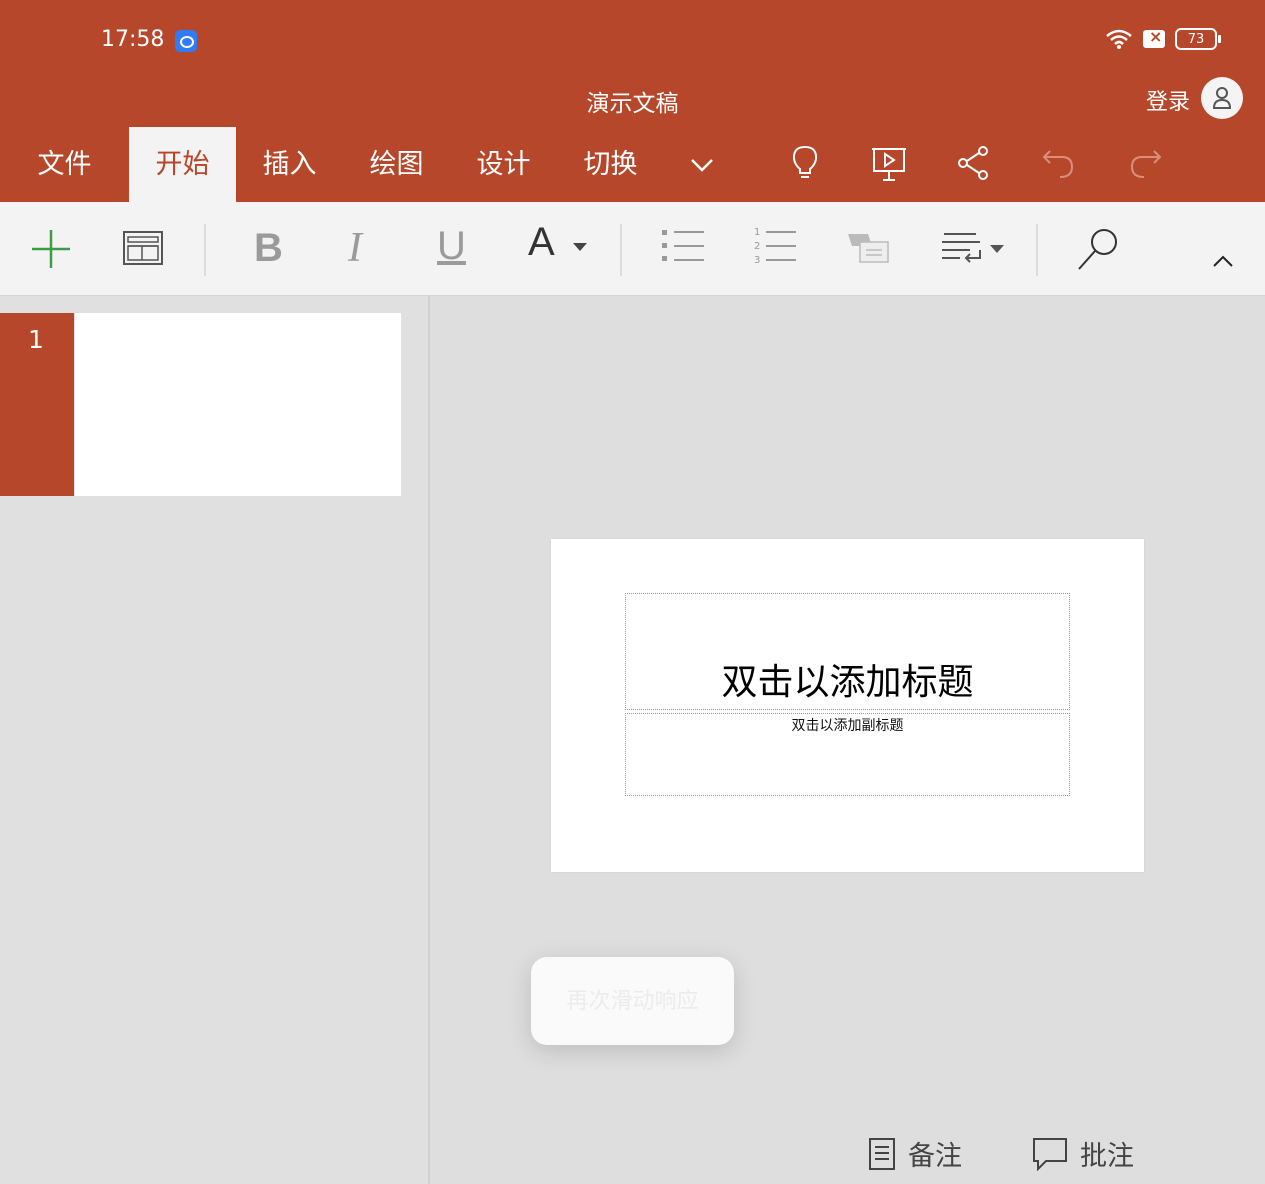 Image resolution: width=1265 pixels, height=1184 pixels. I want to click on slide-thumbnail, so click(238, 404).